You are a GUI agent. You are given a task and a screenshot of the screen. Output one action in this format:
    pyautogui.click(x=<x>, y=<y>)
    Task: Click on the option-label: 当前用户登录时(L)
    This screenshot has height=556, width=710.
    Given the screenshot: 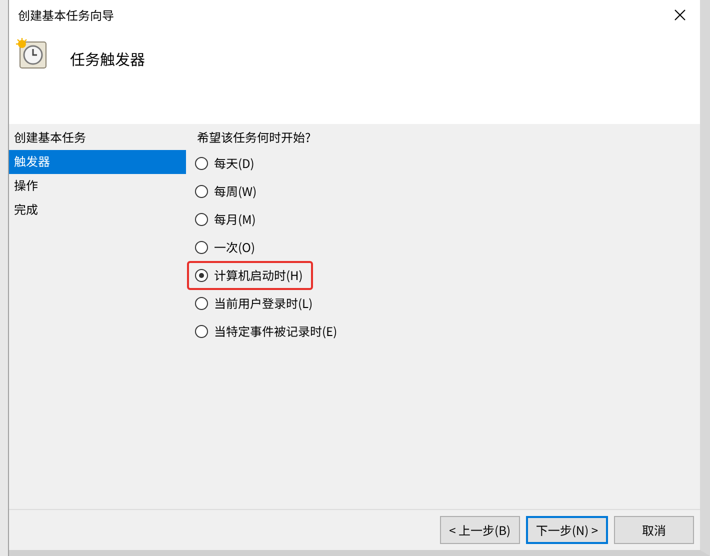 What is the action you would take?
    pyautogui.click(x=263, y=303)
    